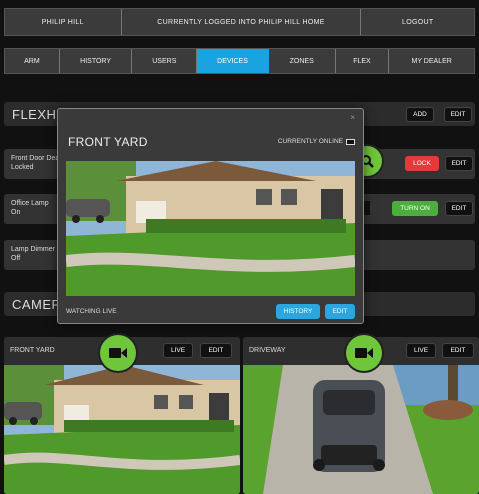 The width and height of the screenshot is (479, 494). Describe the element at coordinates (415, 208) in the screenshot. I see `turn-on-button: TURN ON` at that location.